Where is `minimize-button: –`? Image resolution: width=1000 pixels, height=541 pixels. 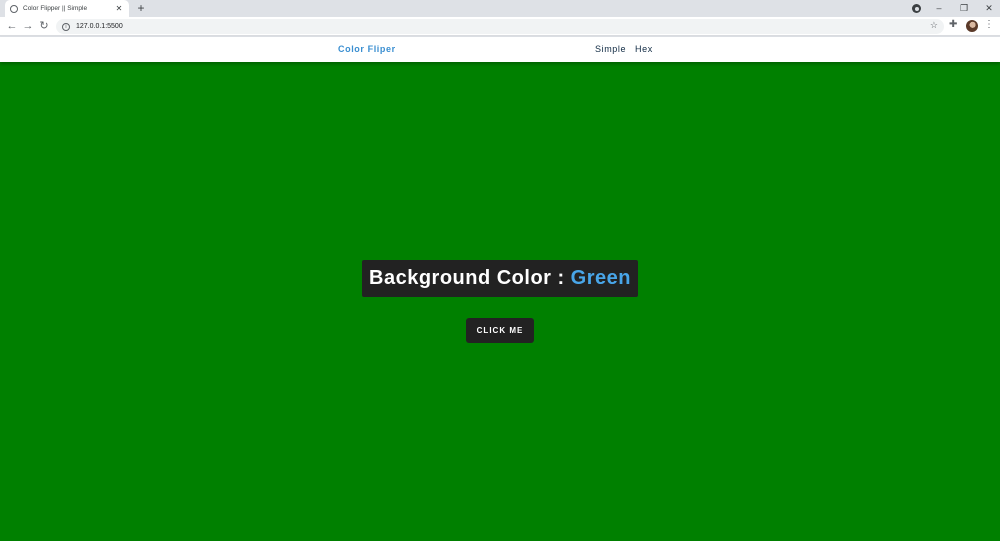
minimize-button: – is located at coordinates (939, 8).